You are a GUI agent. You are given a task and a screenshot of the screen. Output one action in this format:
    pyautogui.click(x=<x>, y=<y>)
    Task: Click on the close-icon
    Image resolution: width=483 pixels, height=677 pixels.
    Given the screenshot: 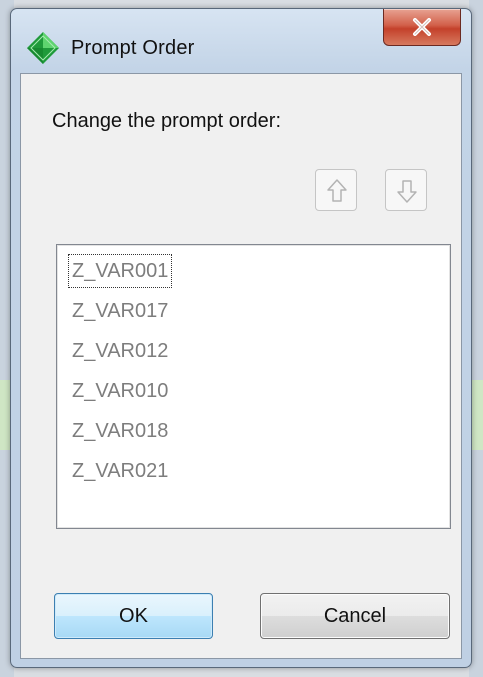 What is the action you would take?
    pyautogui.click(x=422, y=27)
    